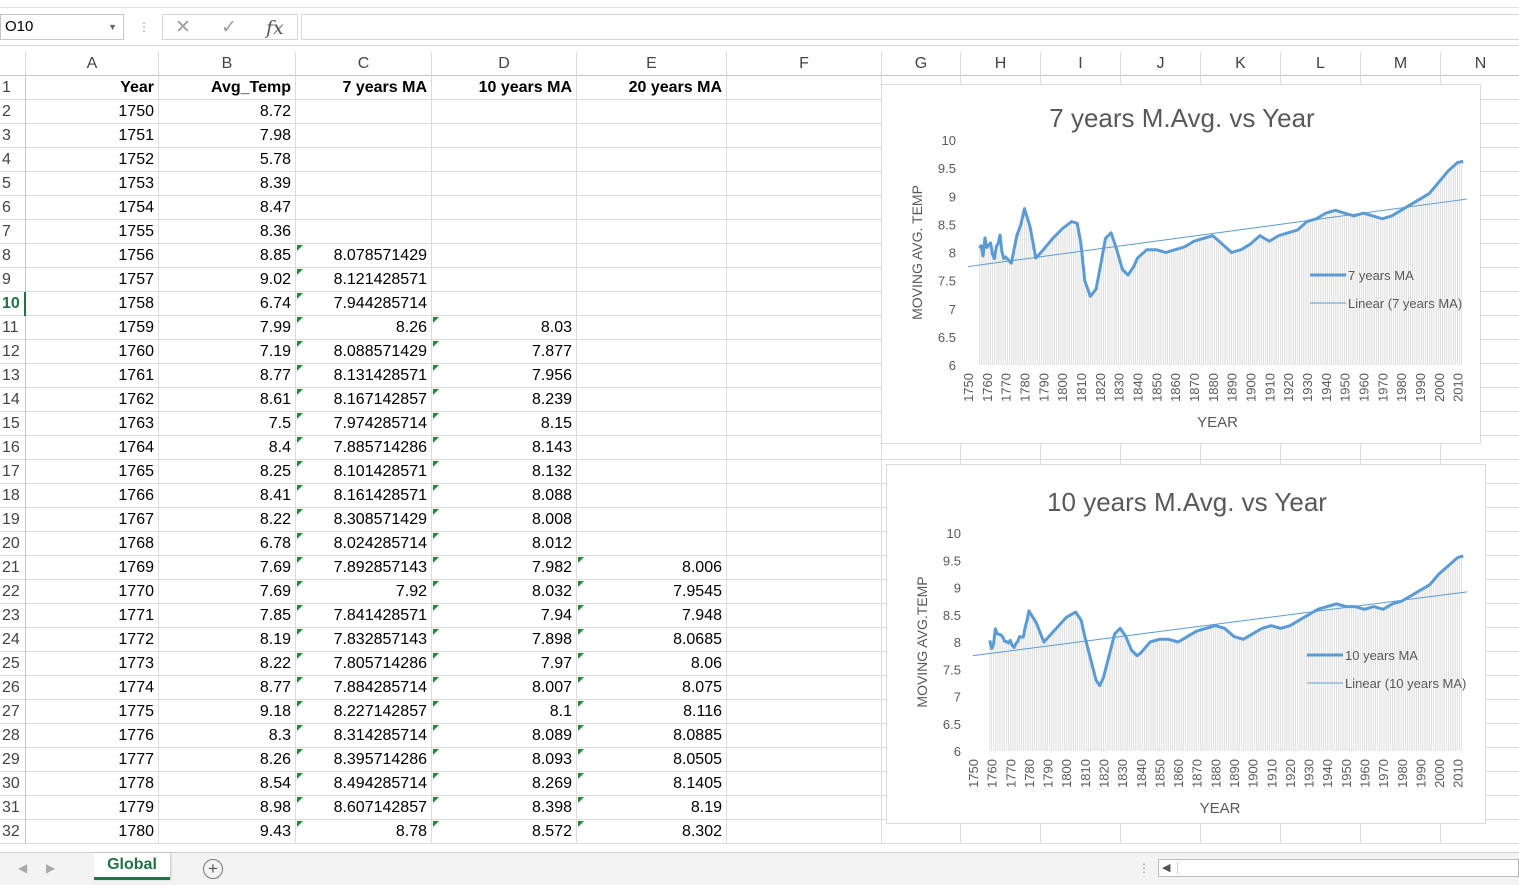 The image size is (1519, 885). I want to click on cell-f1, so click(804, 88).